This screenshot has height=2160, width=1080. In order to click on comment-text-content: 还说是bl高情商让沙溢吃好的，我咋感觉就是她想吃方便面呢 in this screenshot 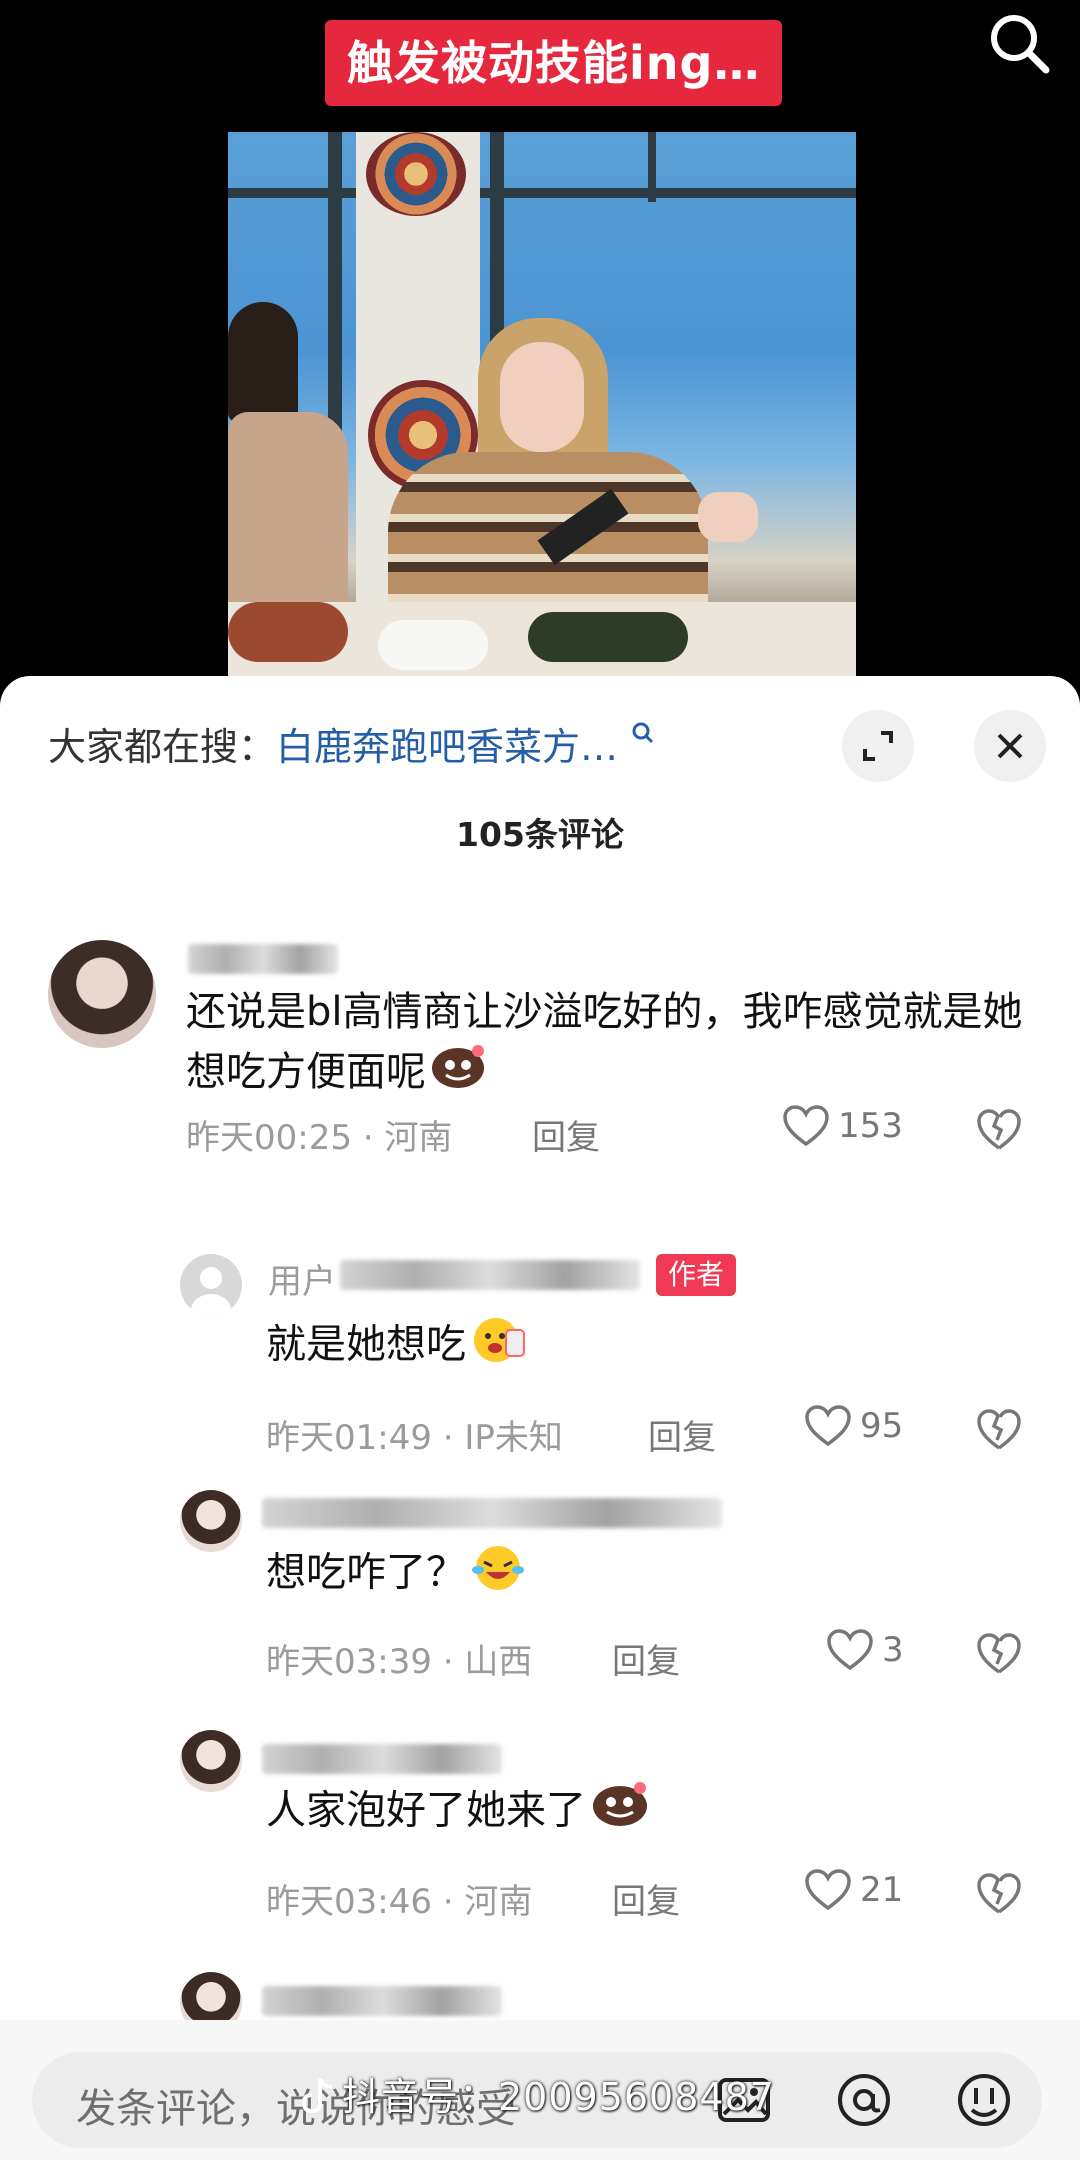, I will do `click(604, 1042)`.